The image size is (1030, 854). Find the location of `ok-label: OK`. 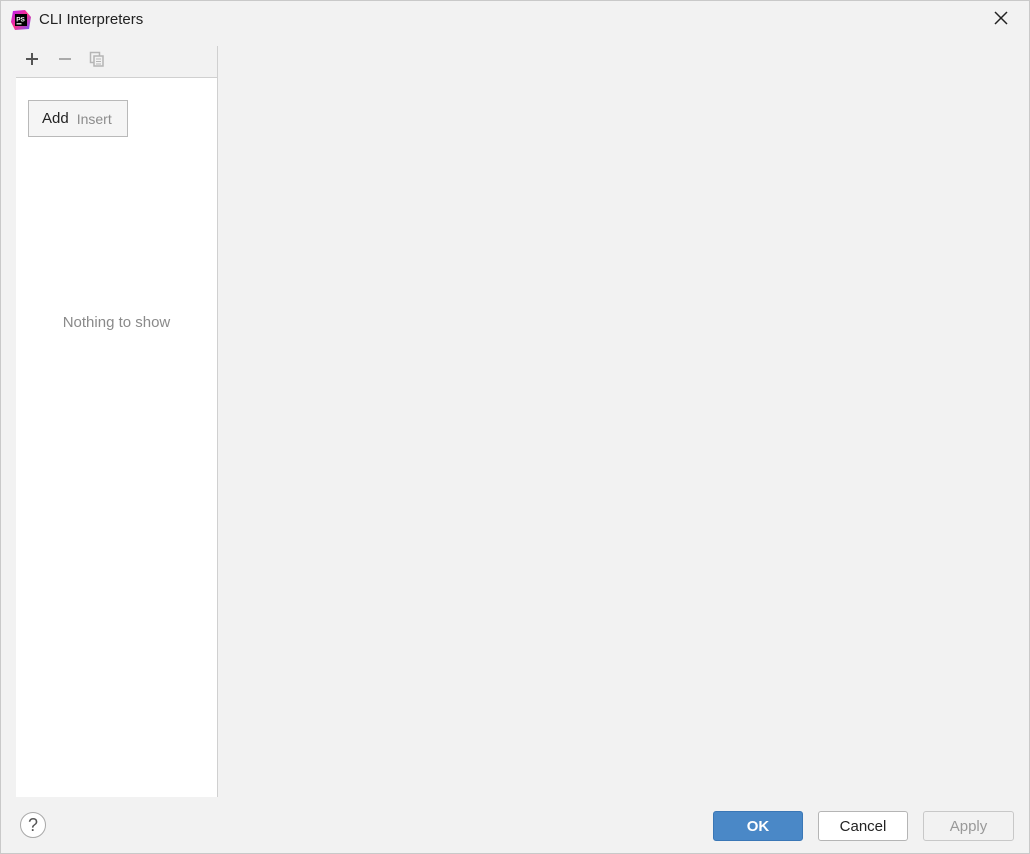

ok-label: OK is located at coordinates (758, 826).